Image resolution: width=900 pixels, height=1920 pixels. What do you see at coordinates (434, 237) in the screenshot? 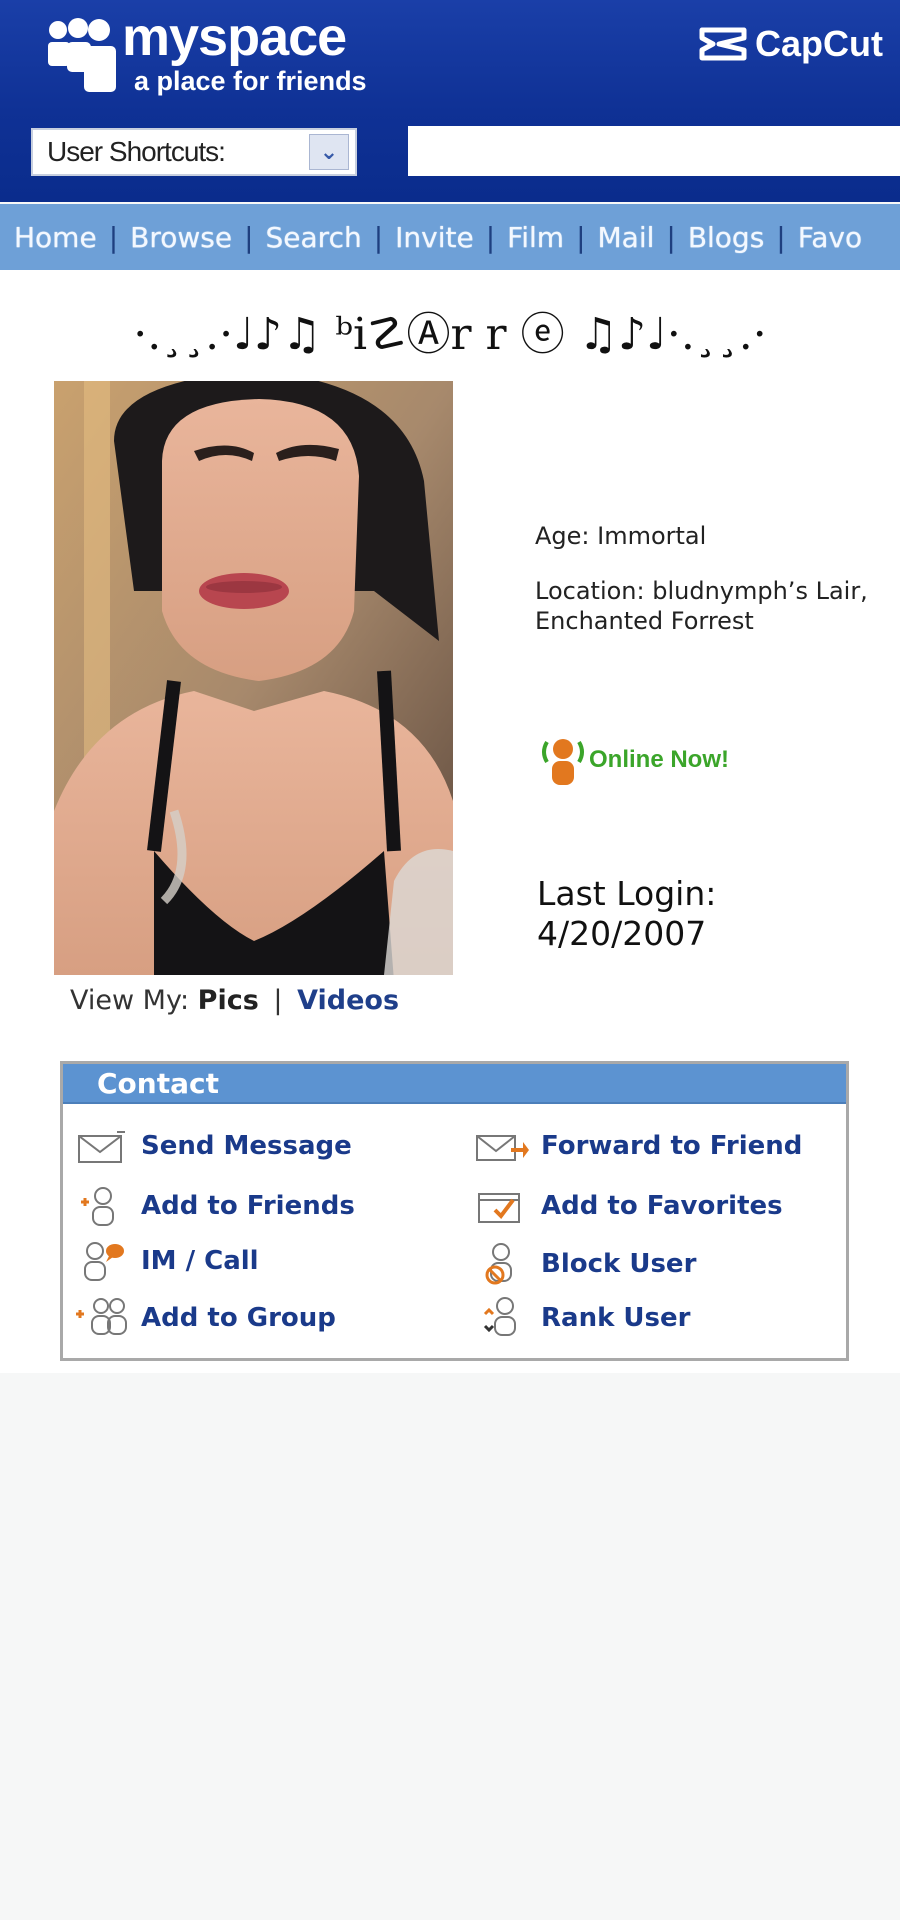
I see `nav-invite: Invite` at bounding box center [434, 237].